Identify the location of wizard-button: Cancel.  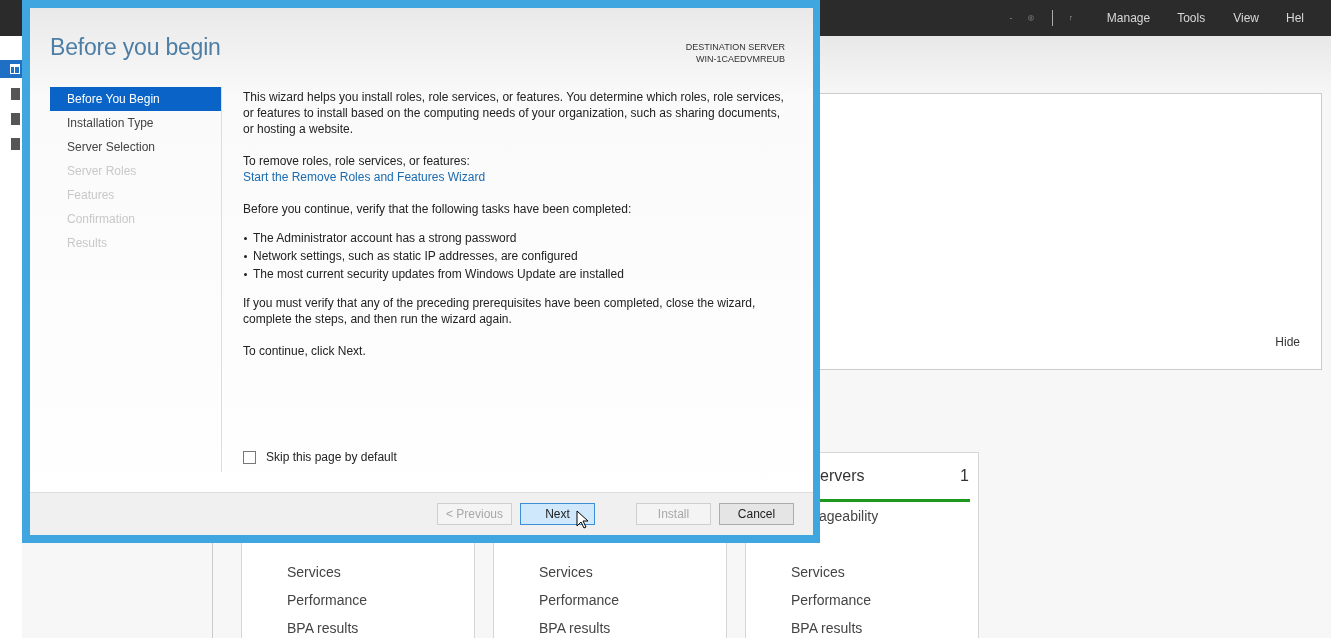
(756, 514).